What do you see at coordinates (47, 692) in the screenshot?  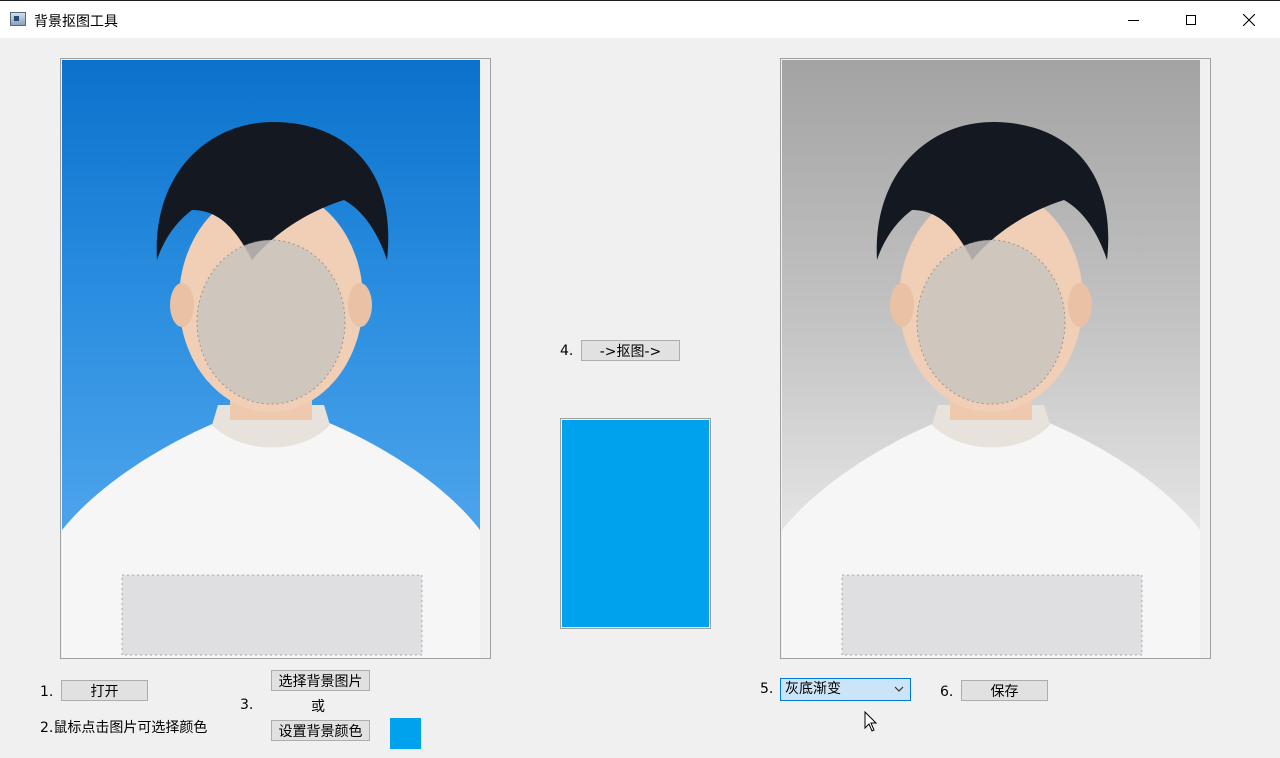 I see `step1-number: 1.` at bounding box center [47, 692].